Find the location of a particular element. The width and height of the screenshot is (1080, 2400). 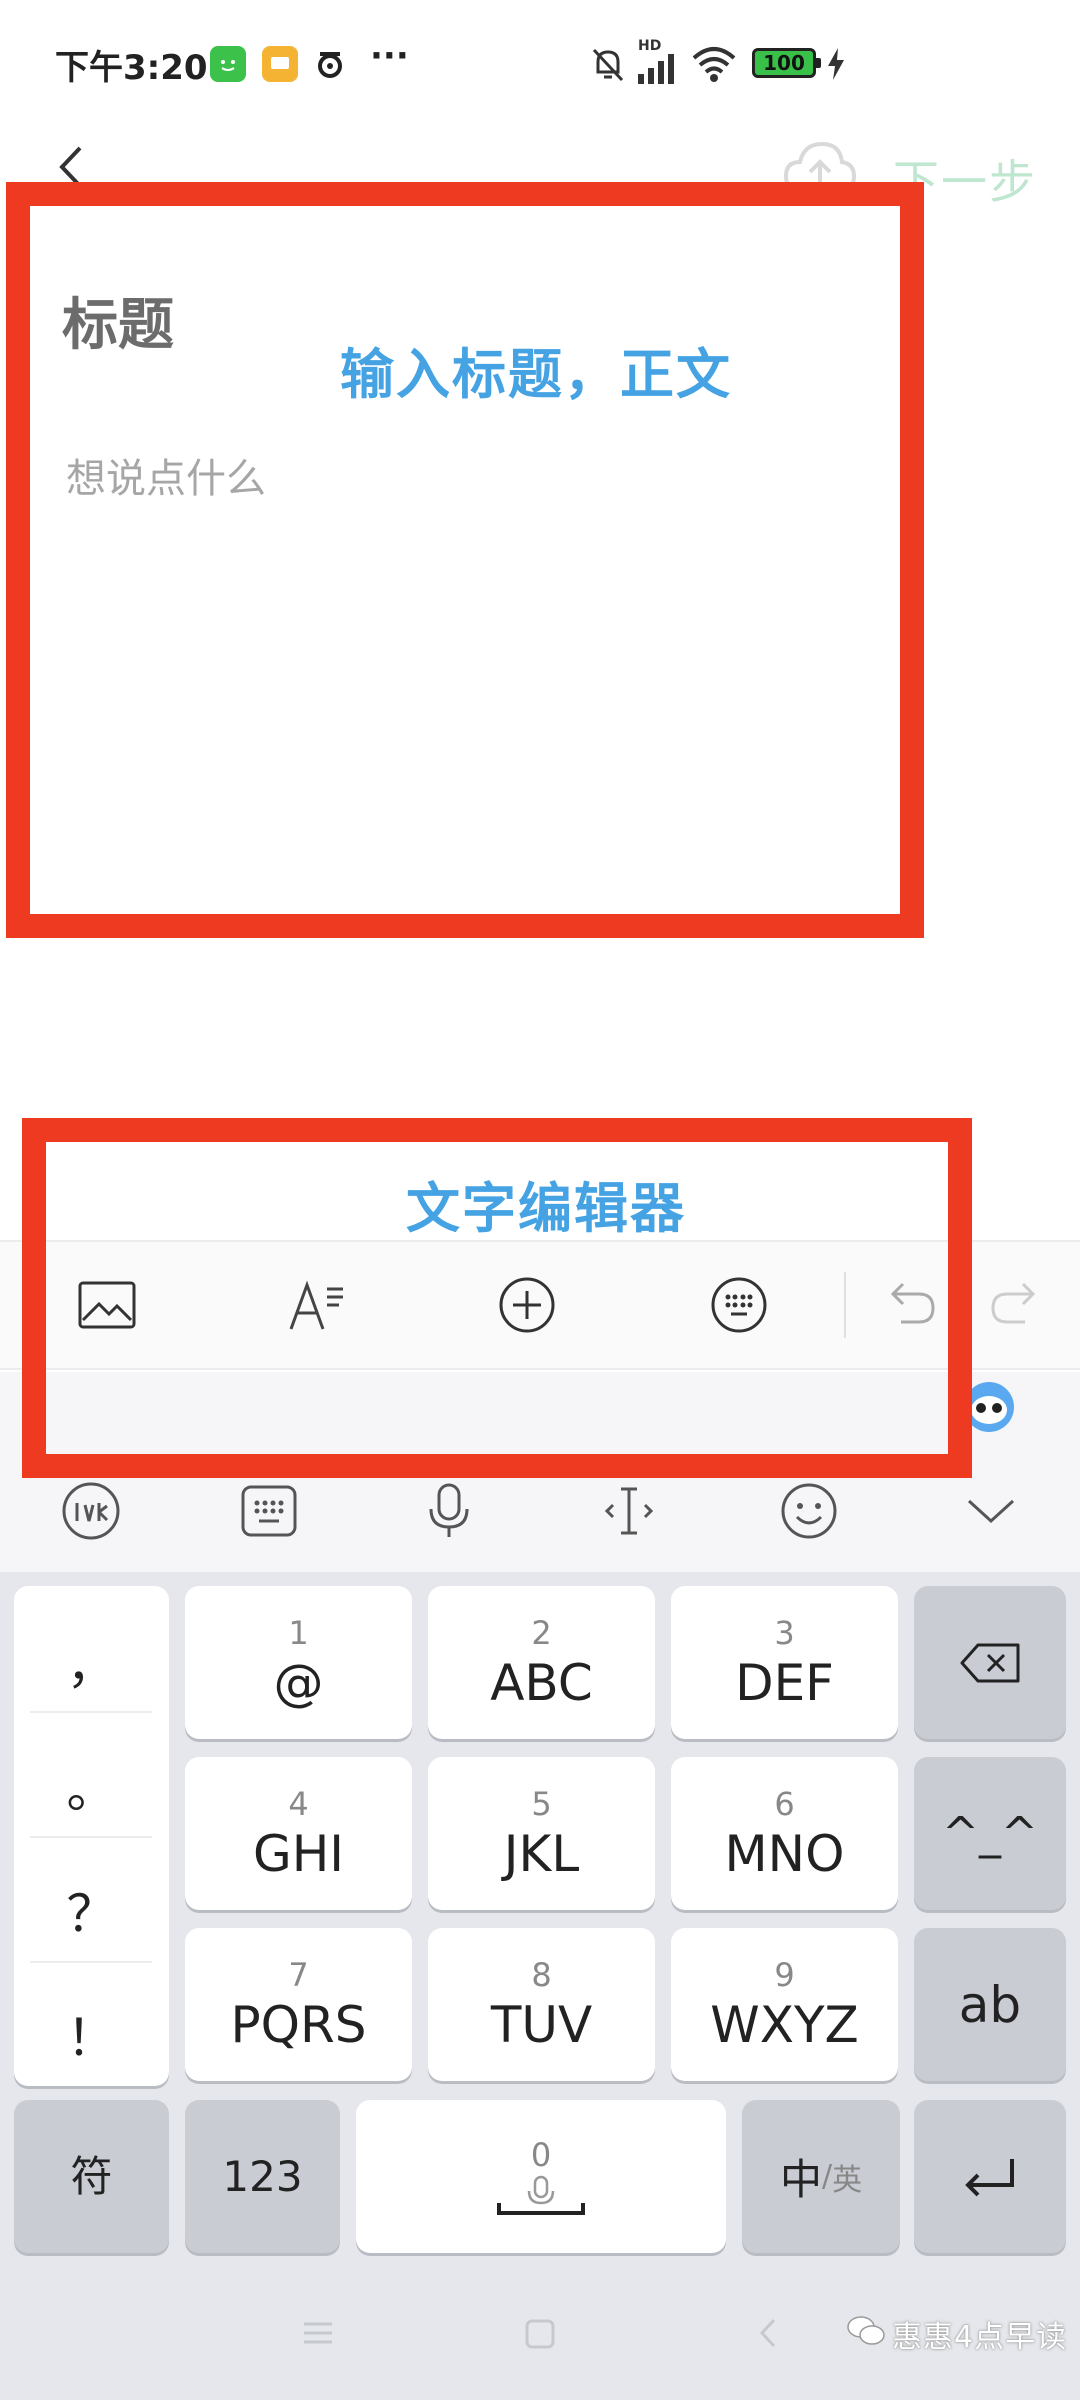

key-label: PQRS is located at coordinates (298, 2024).